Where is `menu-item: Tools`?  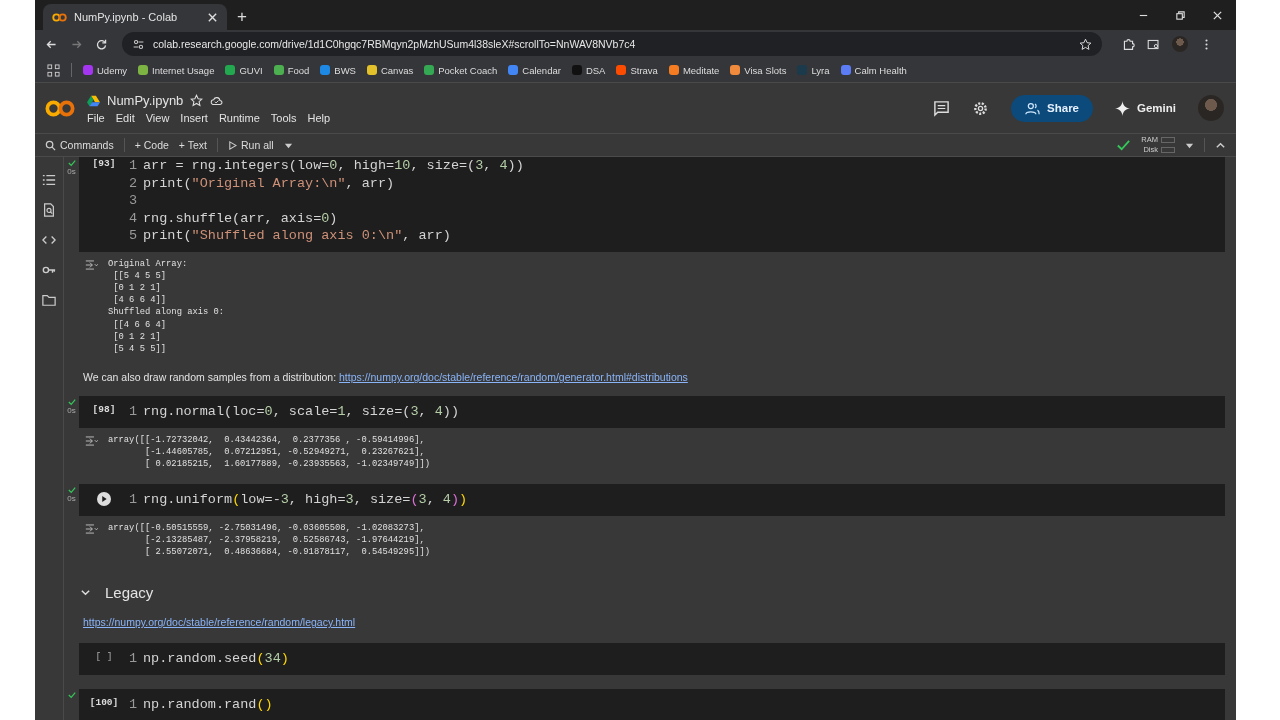
menu-item: Tools is located at coordinates (283, 117).